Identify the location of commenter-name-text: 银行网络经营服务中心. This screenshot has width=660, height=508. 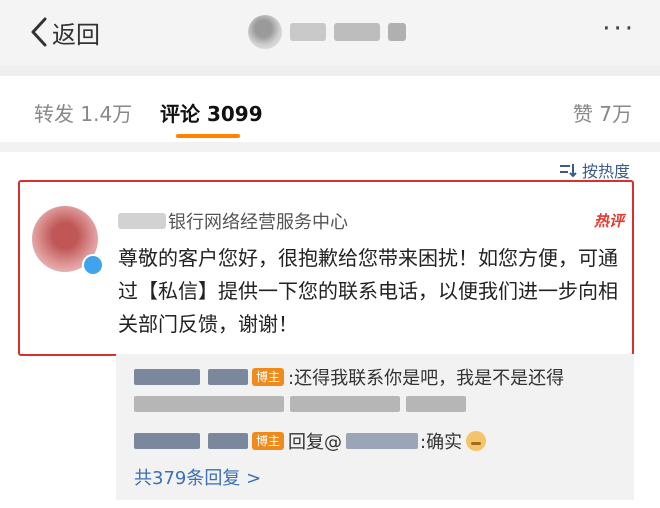
(258, 222).